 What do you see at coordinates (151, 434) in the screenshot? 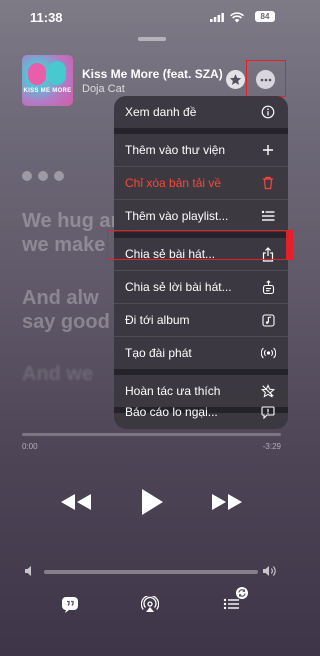
I see `playback-scrubber` at bounding box center [151, 434].